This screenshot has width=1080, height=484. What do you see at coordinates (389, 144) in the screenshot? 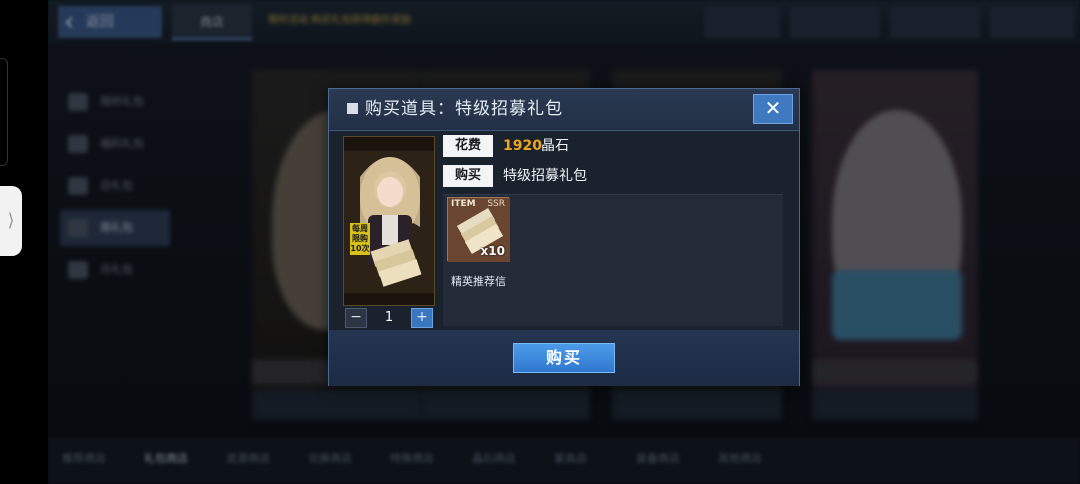
I see `preview-top-bar` at bounding box center [389, 144].